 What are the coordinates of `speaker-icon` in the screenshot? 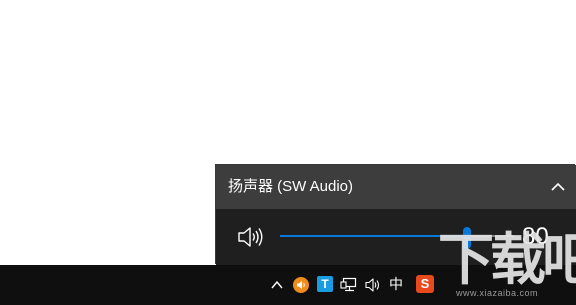 It's located at (372, 285).